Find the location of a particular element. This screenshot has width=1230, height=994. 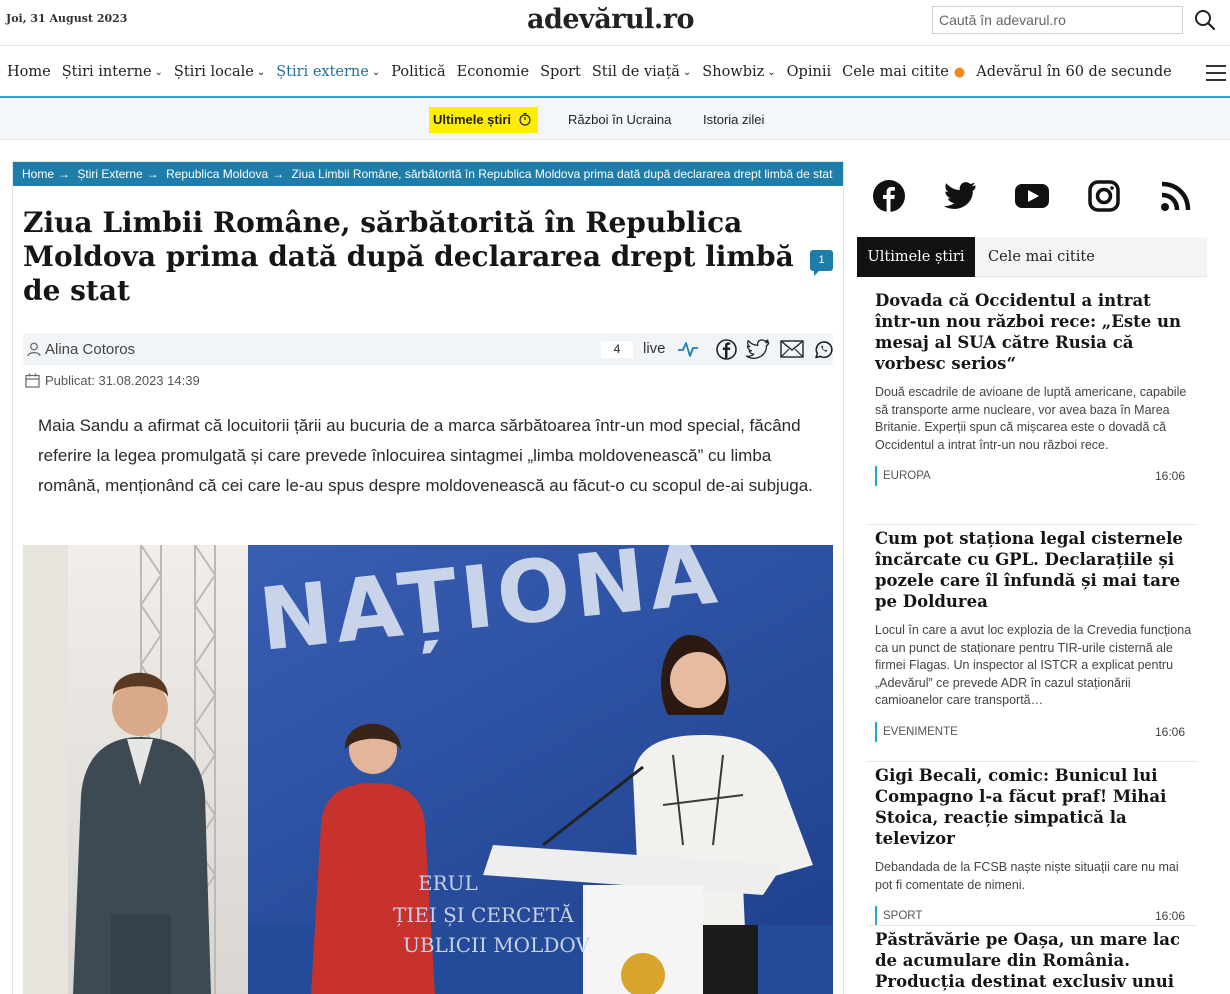

nav-stiri-interne: Știri interne ⌄ is located at coordinates (112, 72).